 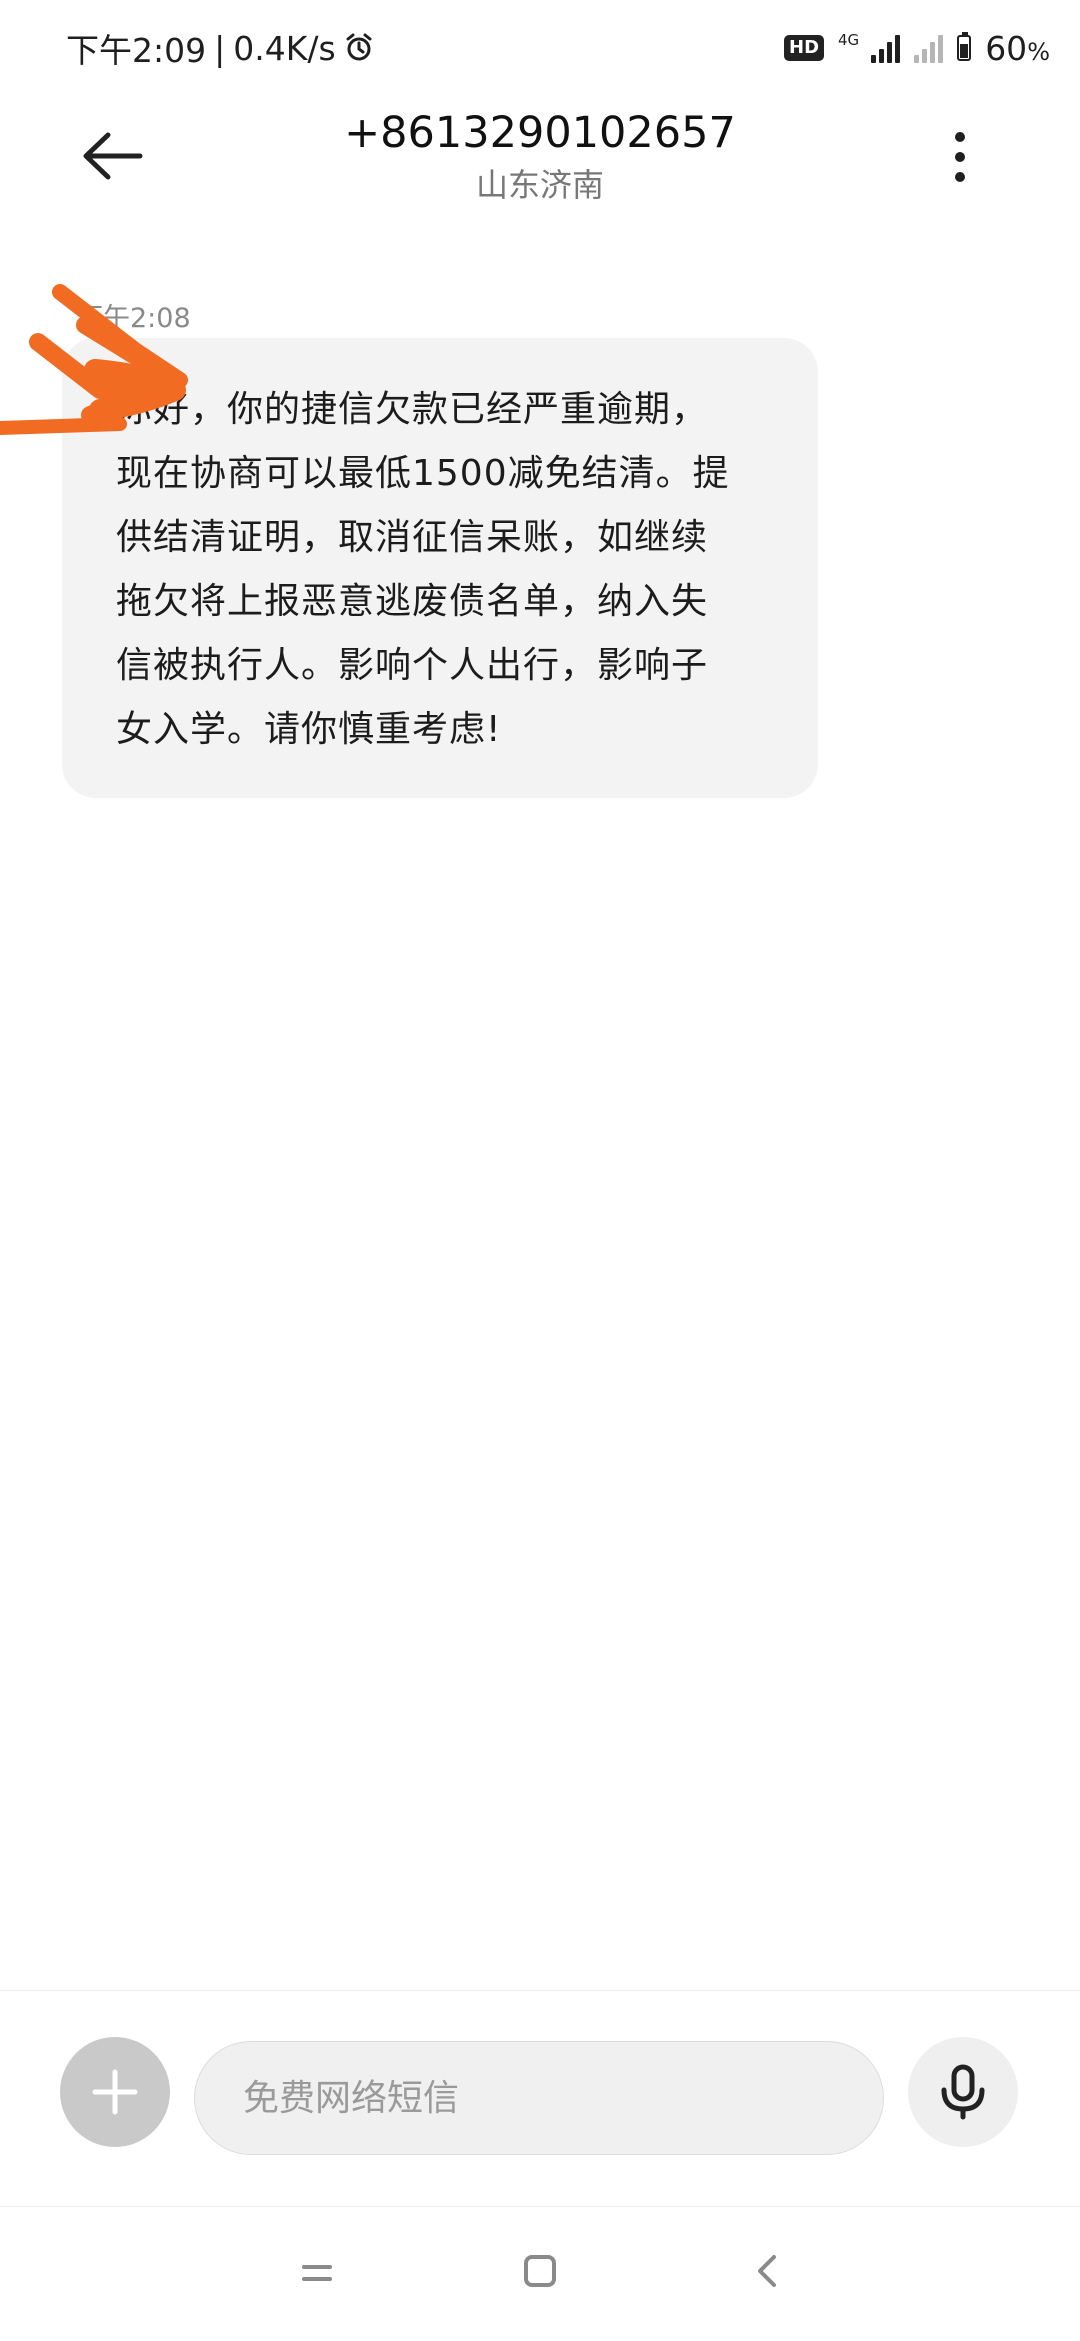 What do you see at coordinates (849, 39) in the screenshot?
I see `network-type-label: 4G` at bounding box center [849, 39].